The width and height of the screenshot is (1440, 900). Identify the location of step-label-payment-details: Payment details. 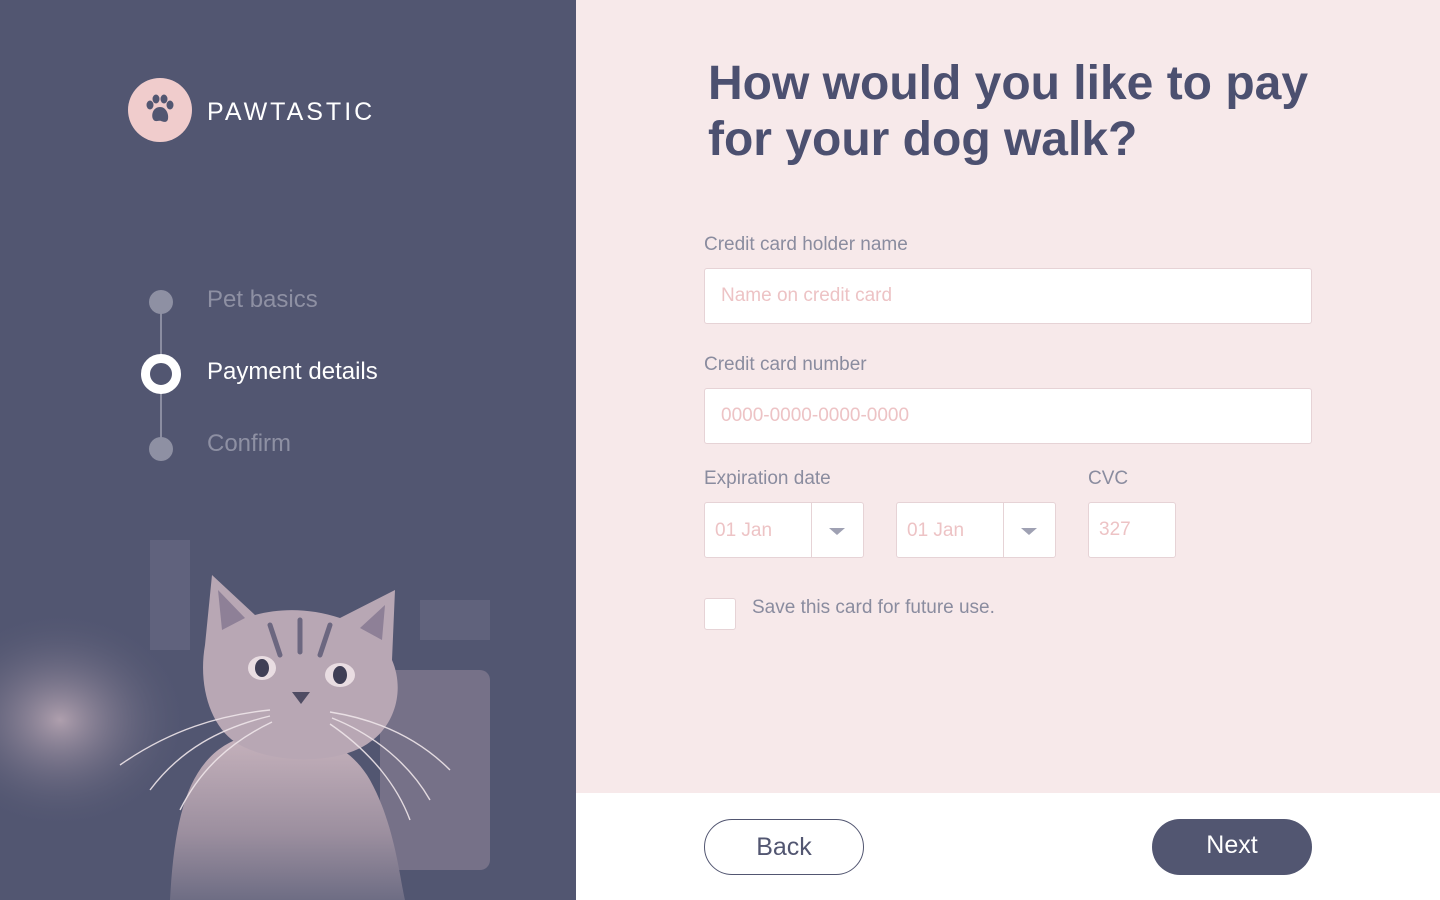
(292, 372).